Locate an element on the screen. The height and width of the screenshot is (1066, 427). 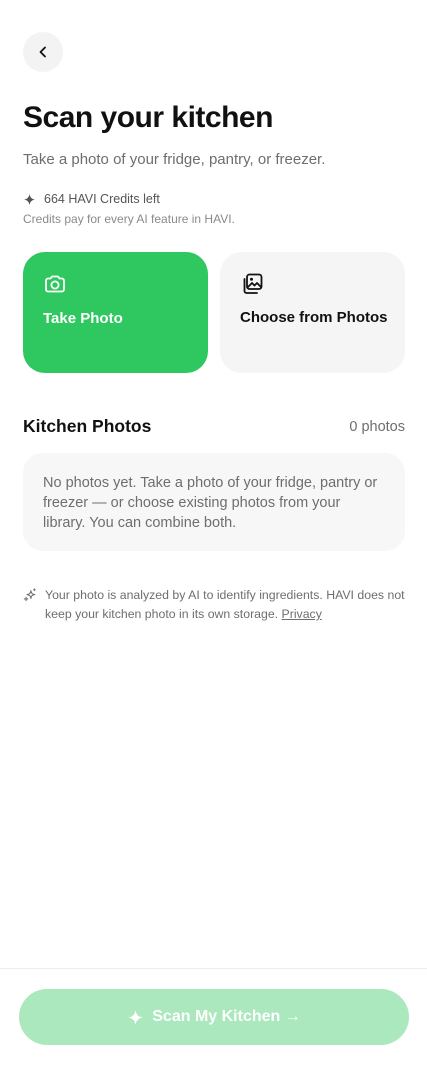
photo-count: 0 photos is located at coordinates (377, 427).